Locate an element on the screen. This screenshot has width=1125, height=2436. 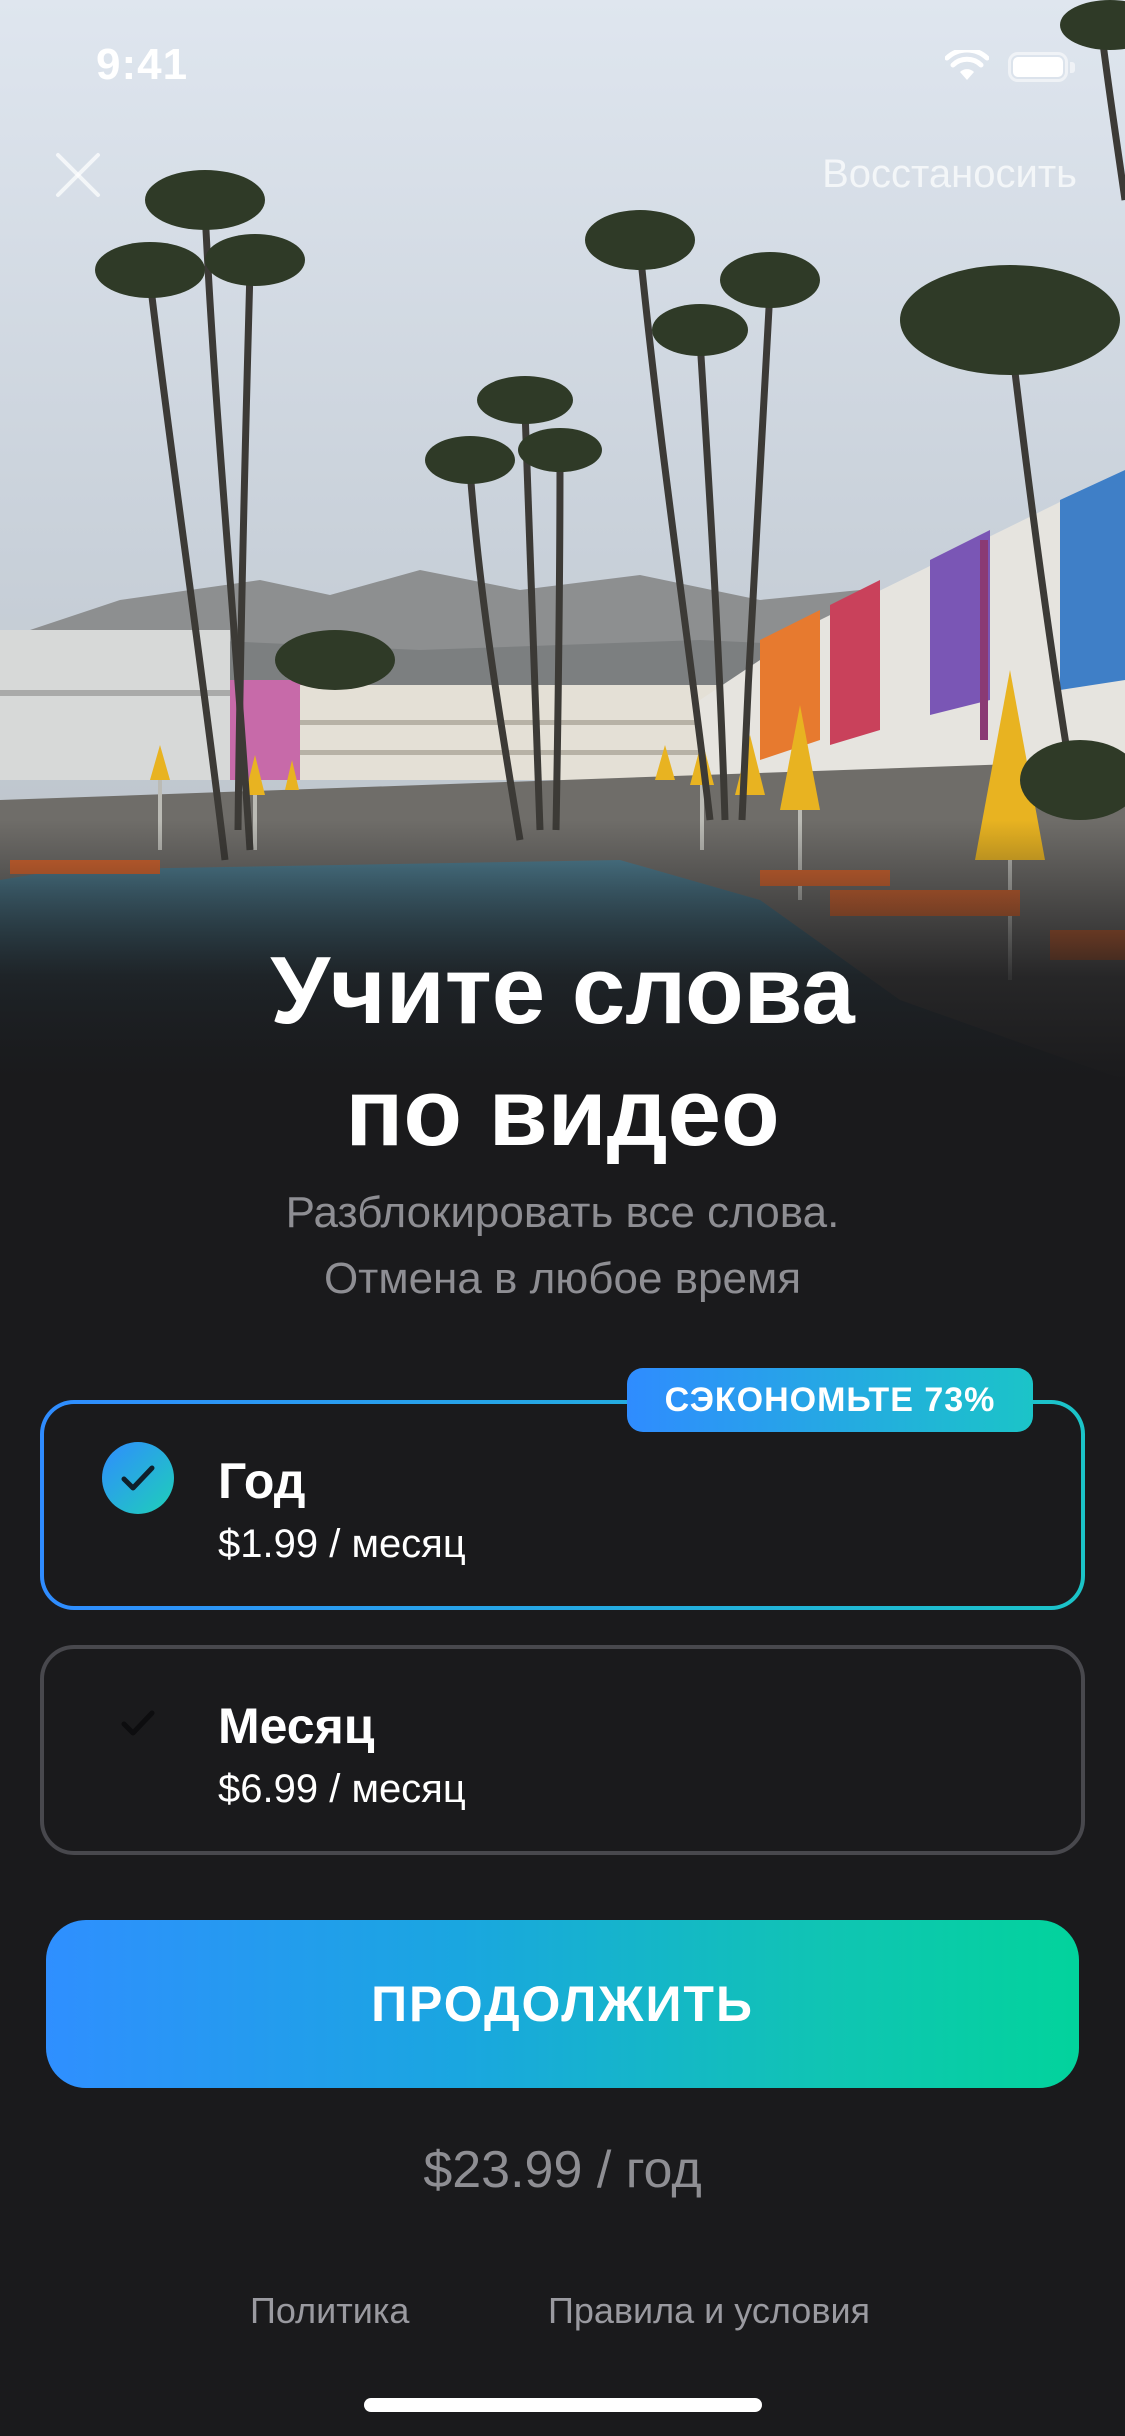
status-time: 9:41 is located at coordinates (142, 64).